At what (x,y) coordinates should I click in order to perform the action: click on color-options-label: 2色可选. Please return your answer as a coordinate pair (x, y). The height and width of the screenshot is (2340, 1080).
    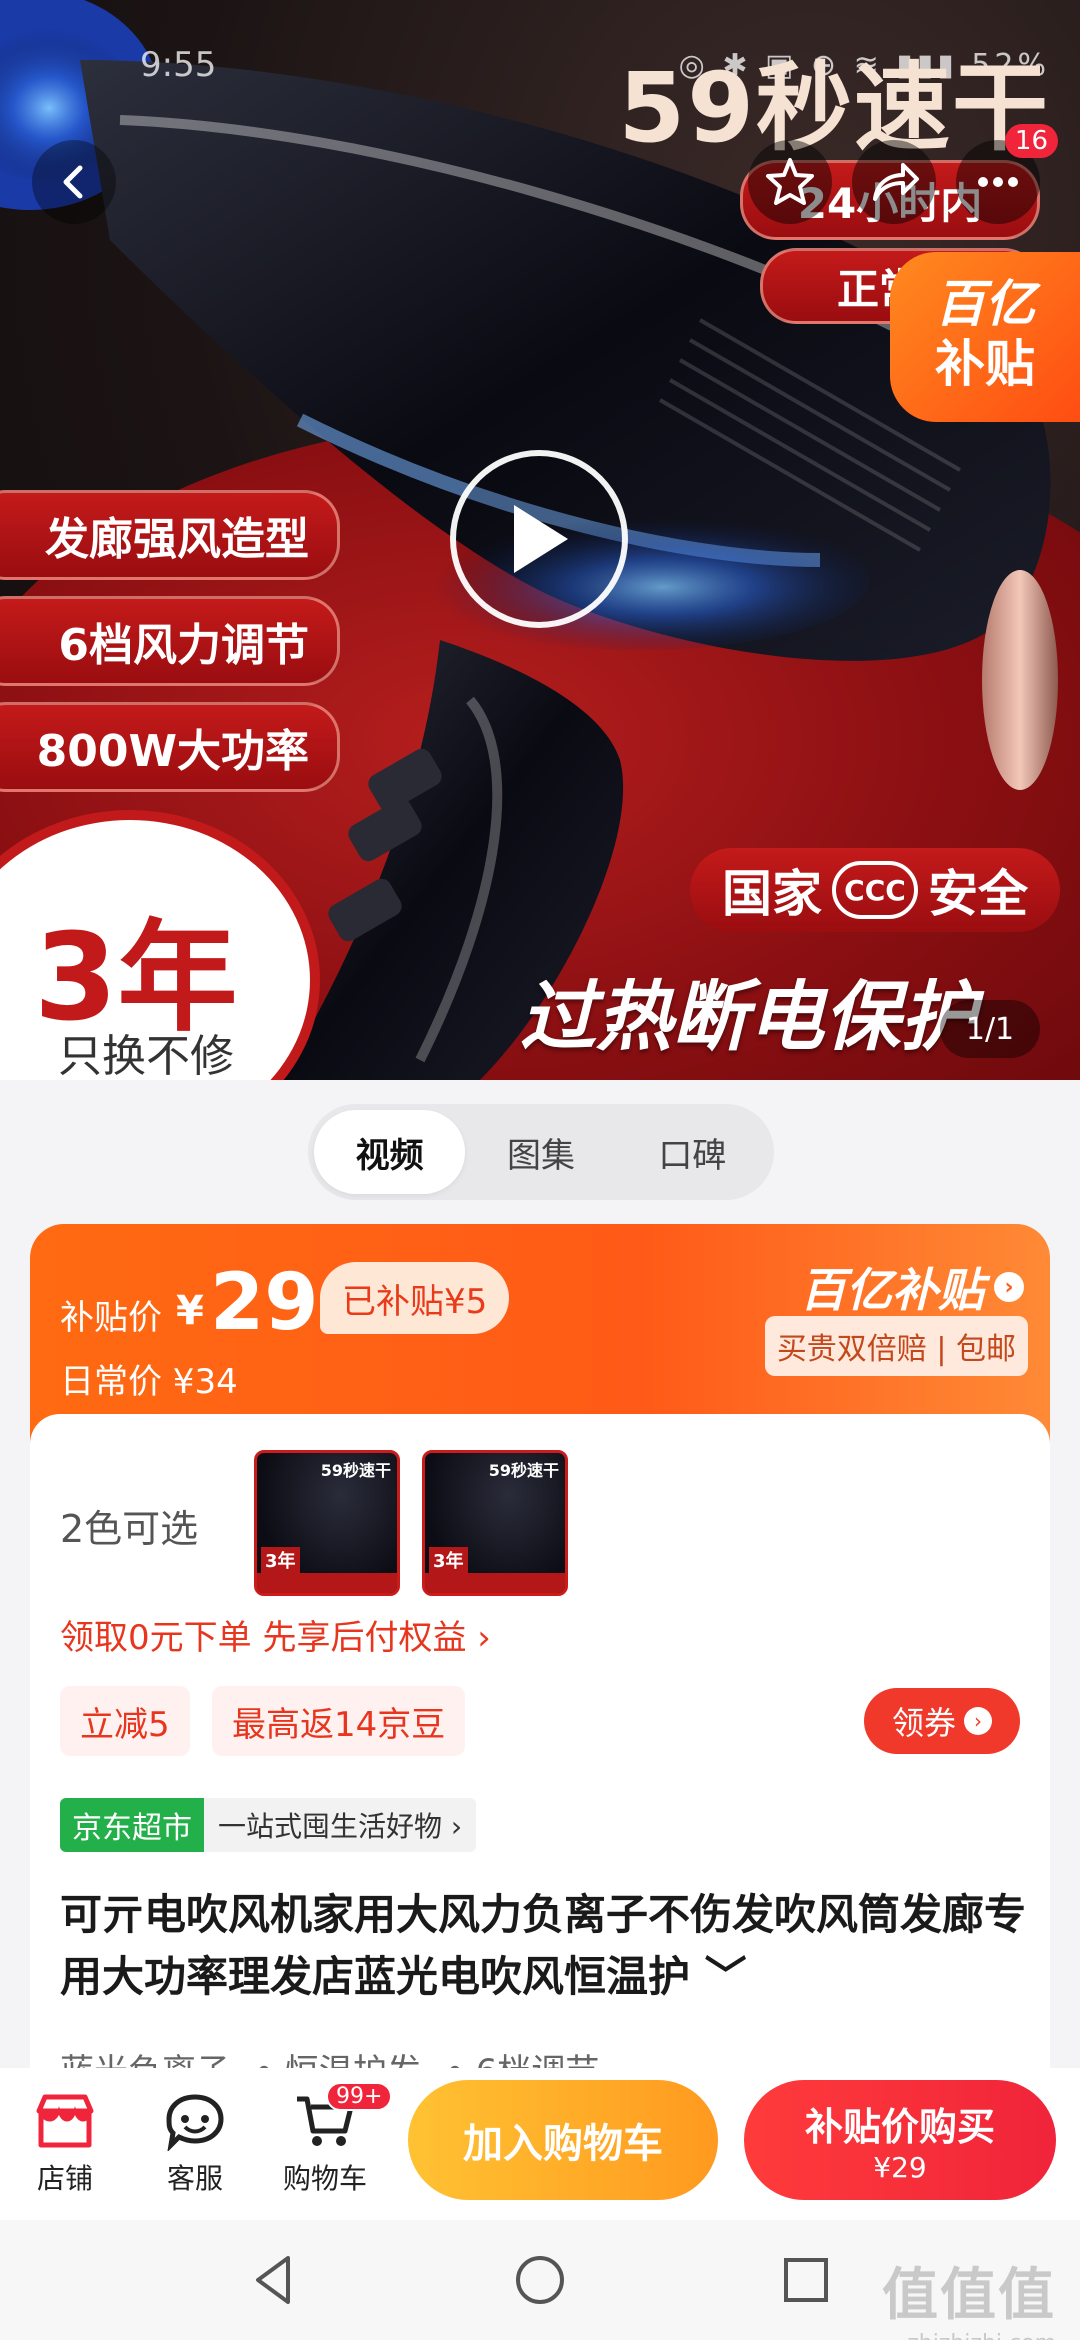
    Looking at the image, I should click on (129, 1525).